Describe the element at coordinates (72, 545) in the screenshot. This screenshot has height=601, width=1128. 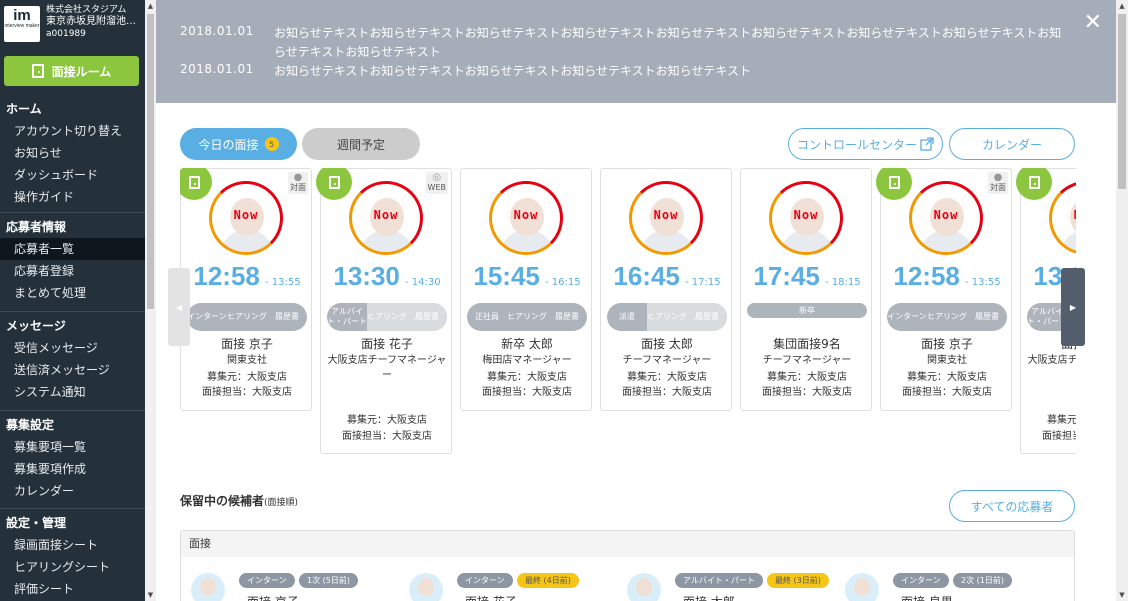
I see `sidebar-item: 録画面接シート` at that location.